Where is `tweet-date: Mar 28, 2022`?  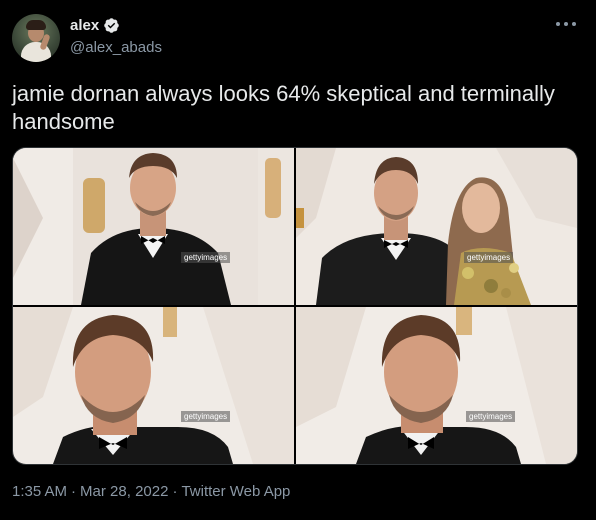 tweet-date: Mar 28, 2022 is located at coordinates (124, 491).